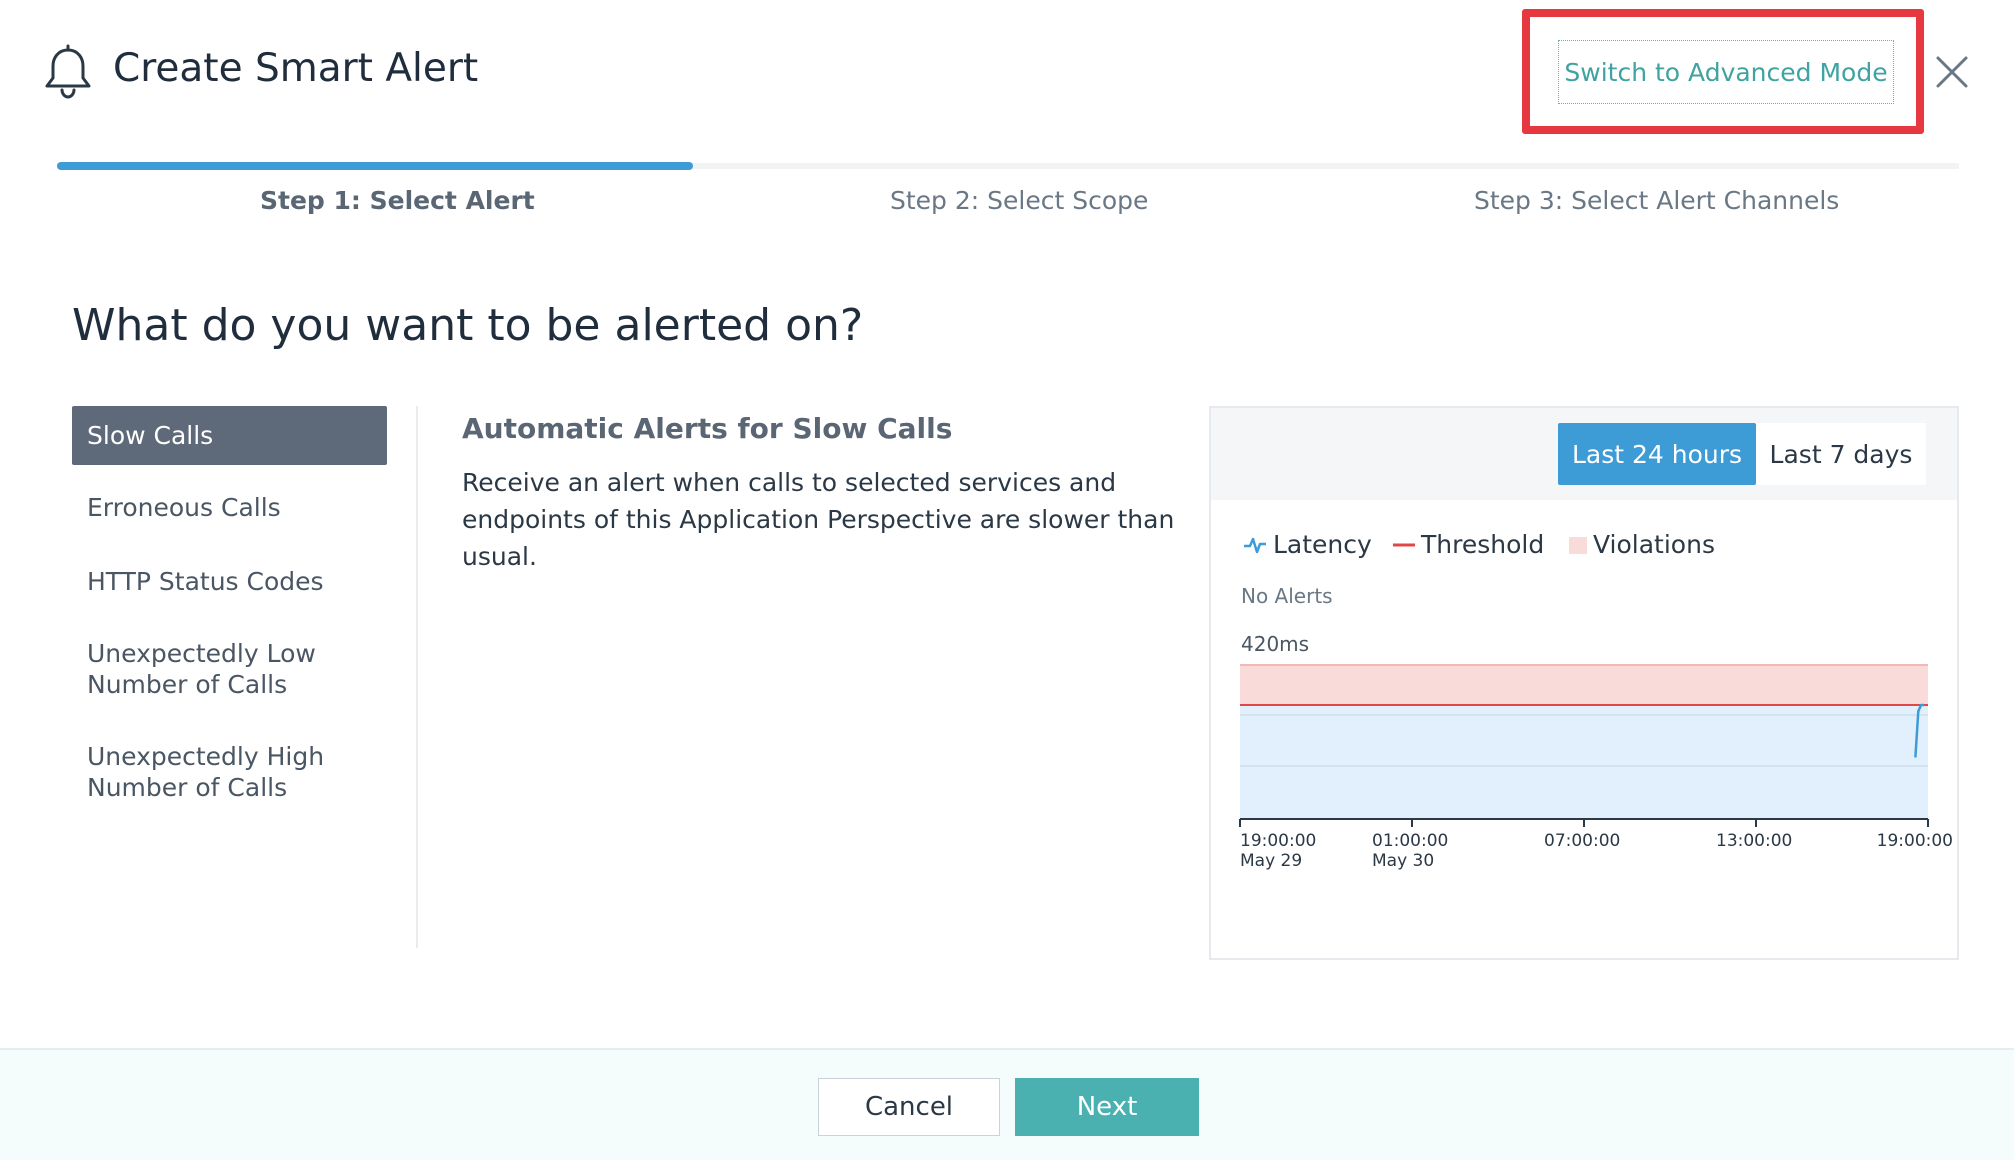  Describe the element at coordinates (1287, 596) in the screenshot. I see `no-alerts-text: No Alerts` at that location.